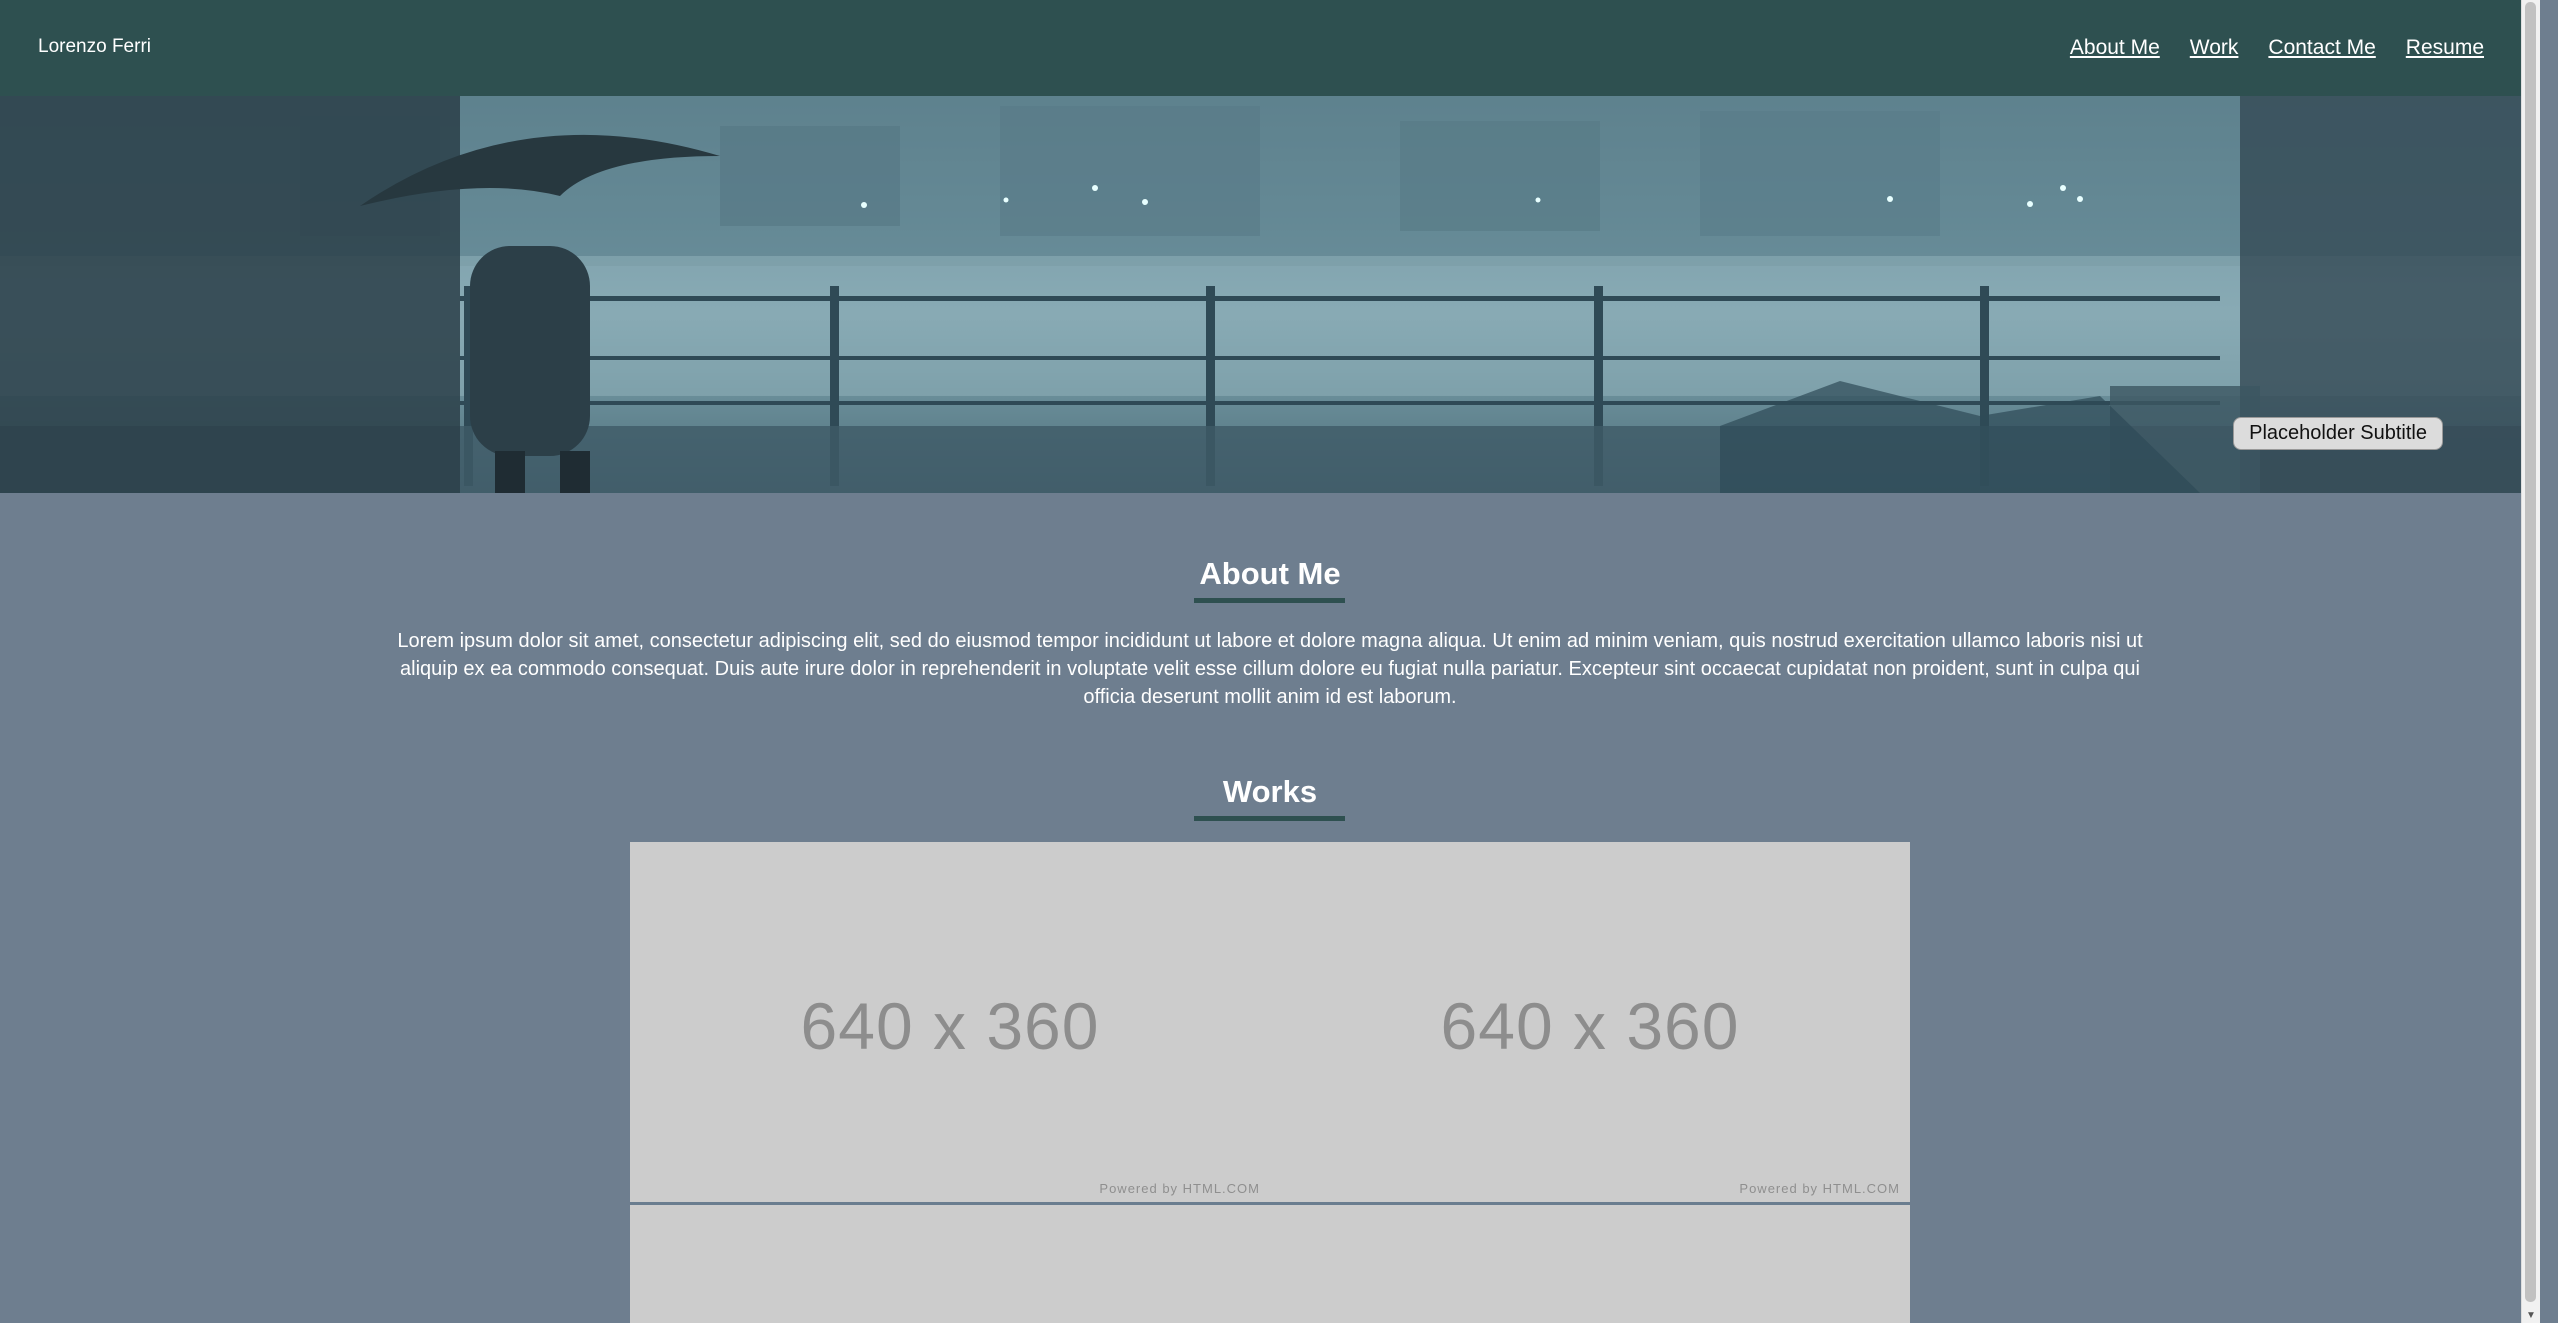  Describe the element at coordinates (1270, 573) in the screenshot. I see `about-section-title: About Me` at that location.